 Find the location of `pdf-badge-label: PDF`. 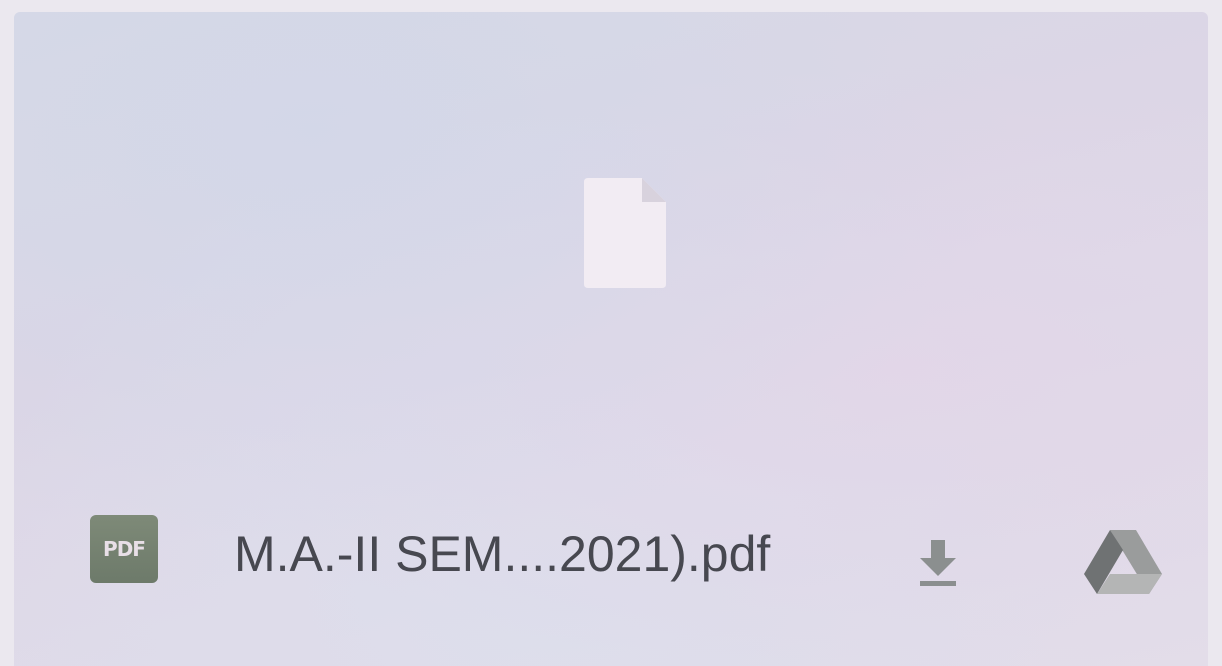

pdf-badge-label: PDF is located at coordinates (124, 549).